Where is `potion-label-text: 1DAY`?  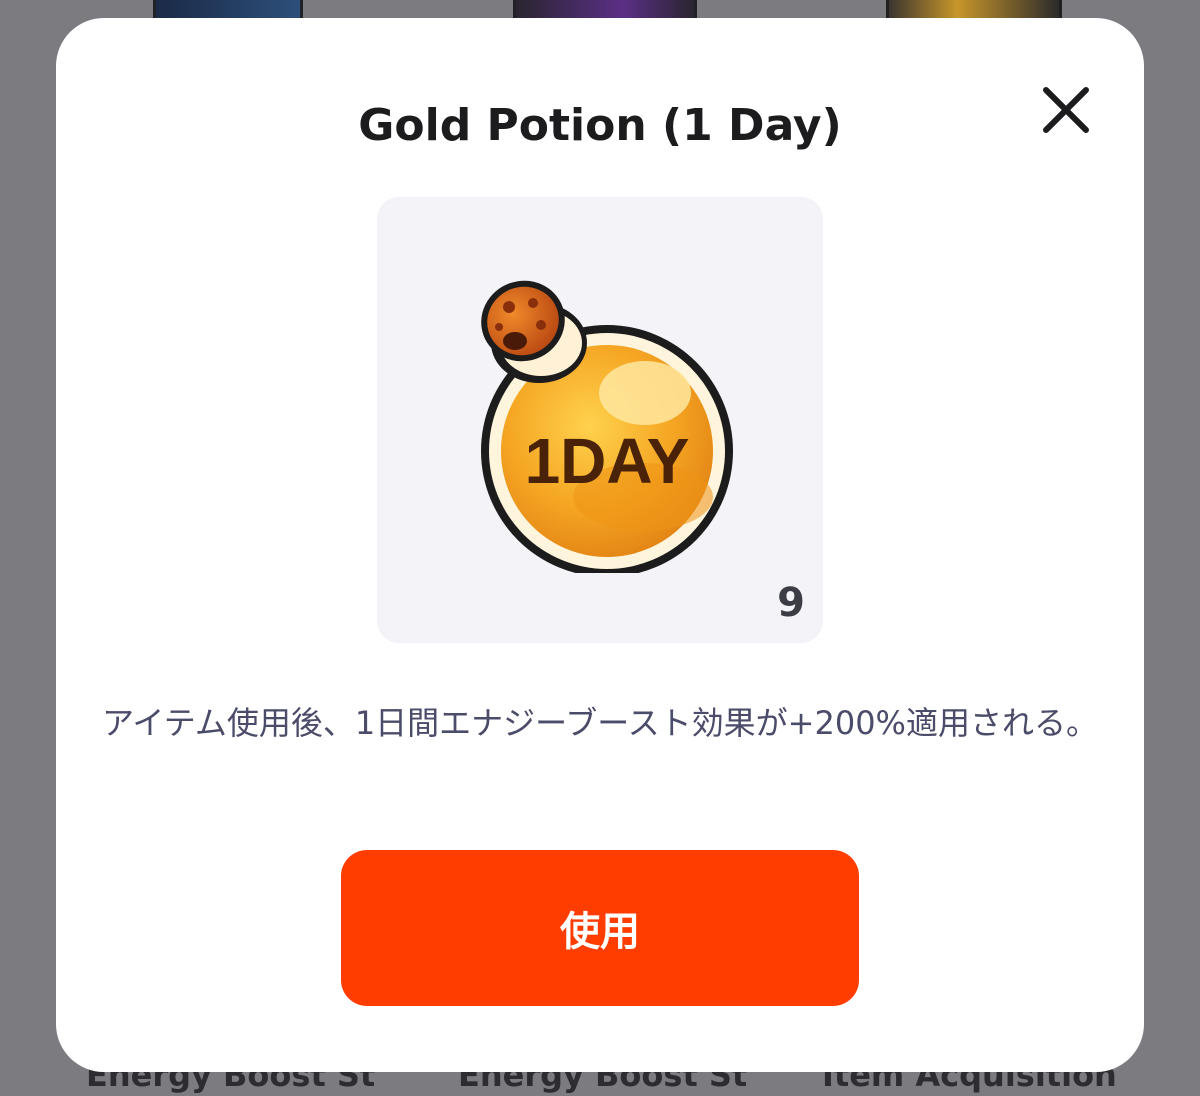 potion-label-text: 1DAY is located at coordinates (607, 461).